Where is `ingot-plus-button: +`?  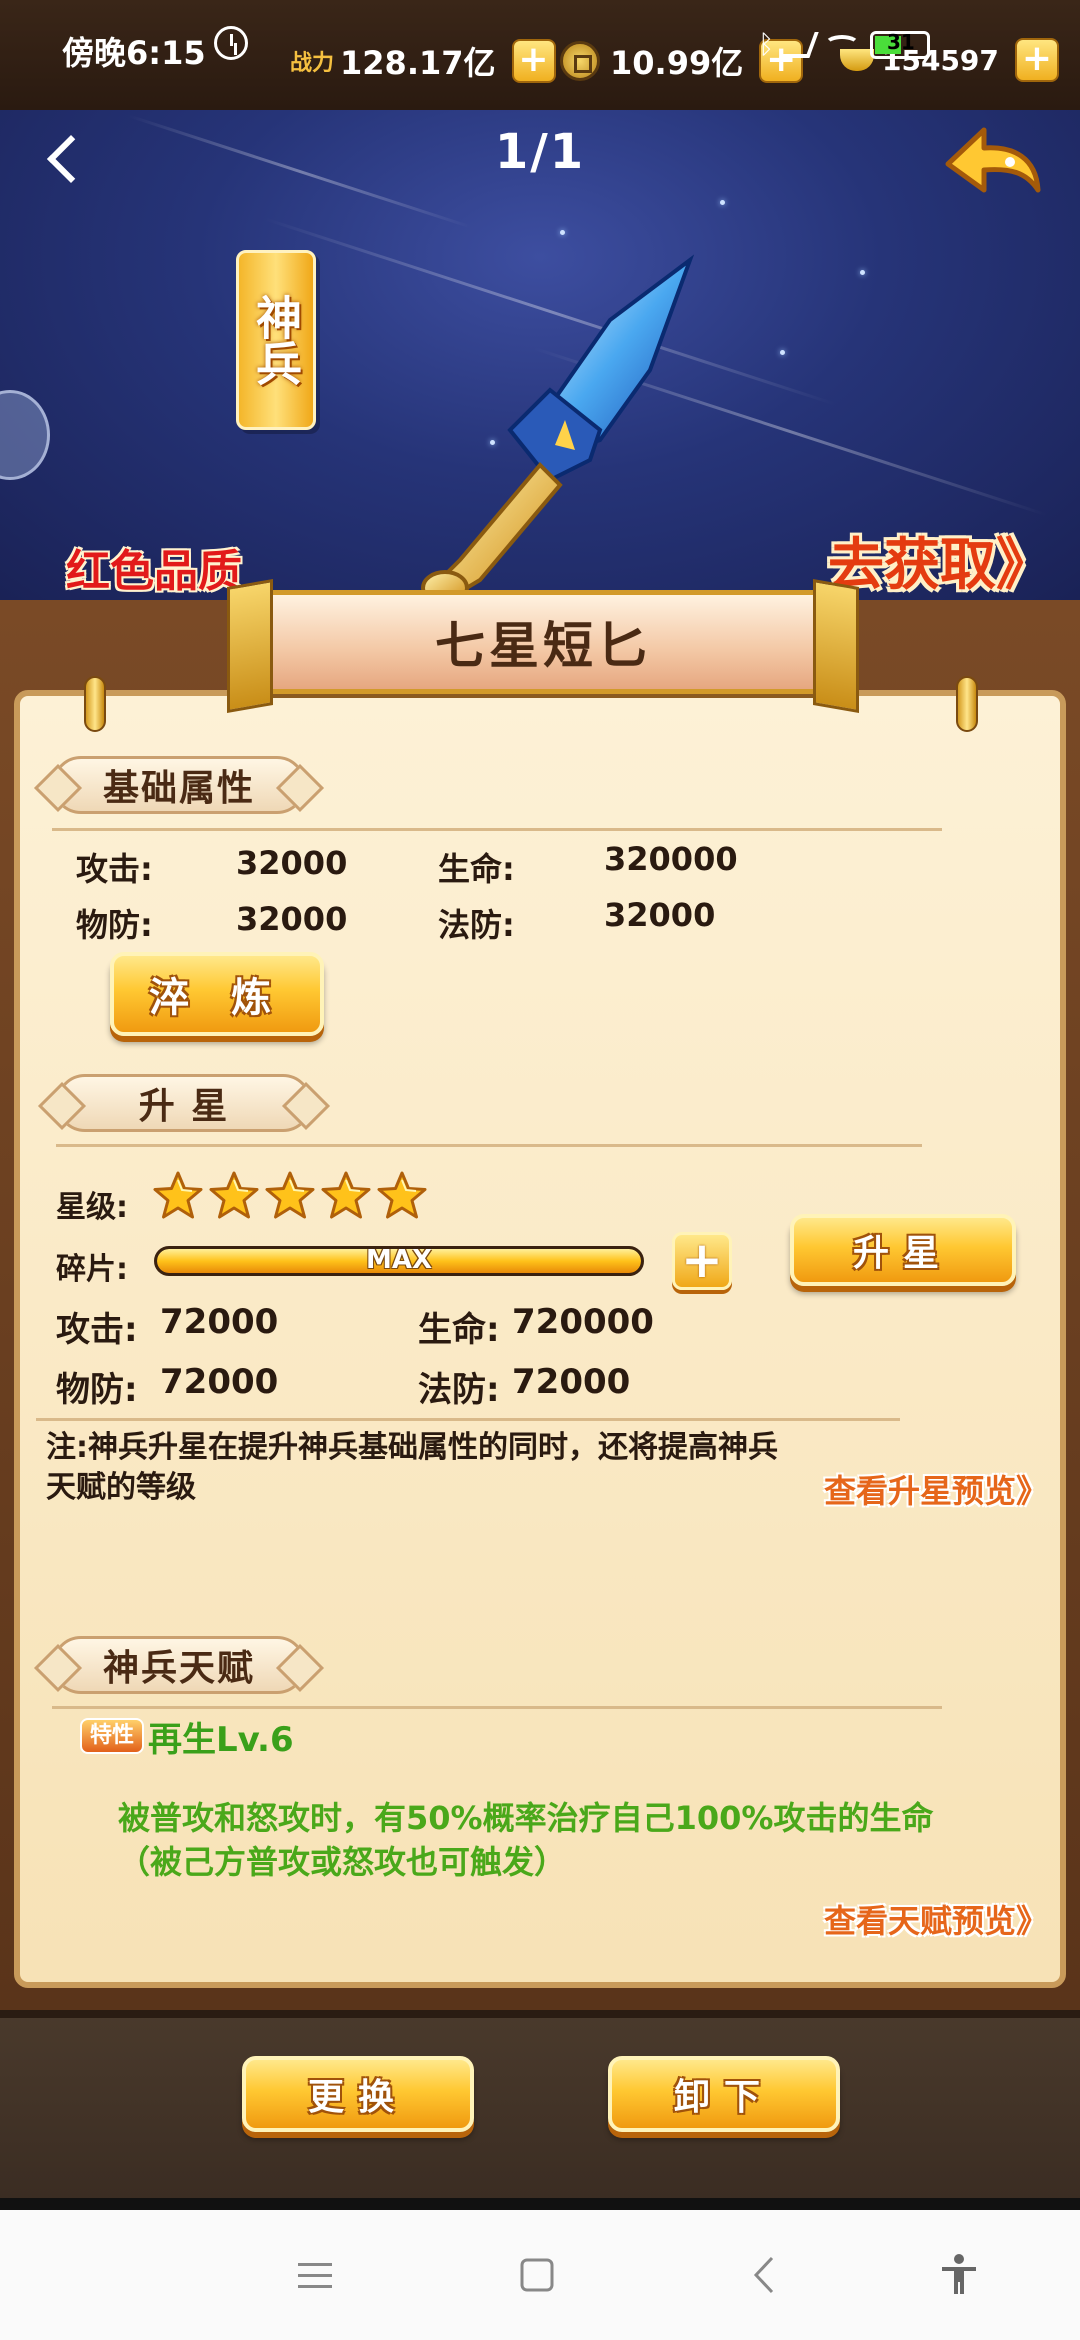
ingot-plus-button: + is located at coordinates (1036, 60).